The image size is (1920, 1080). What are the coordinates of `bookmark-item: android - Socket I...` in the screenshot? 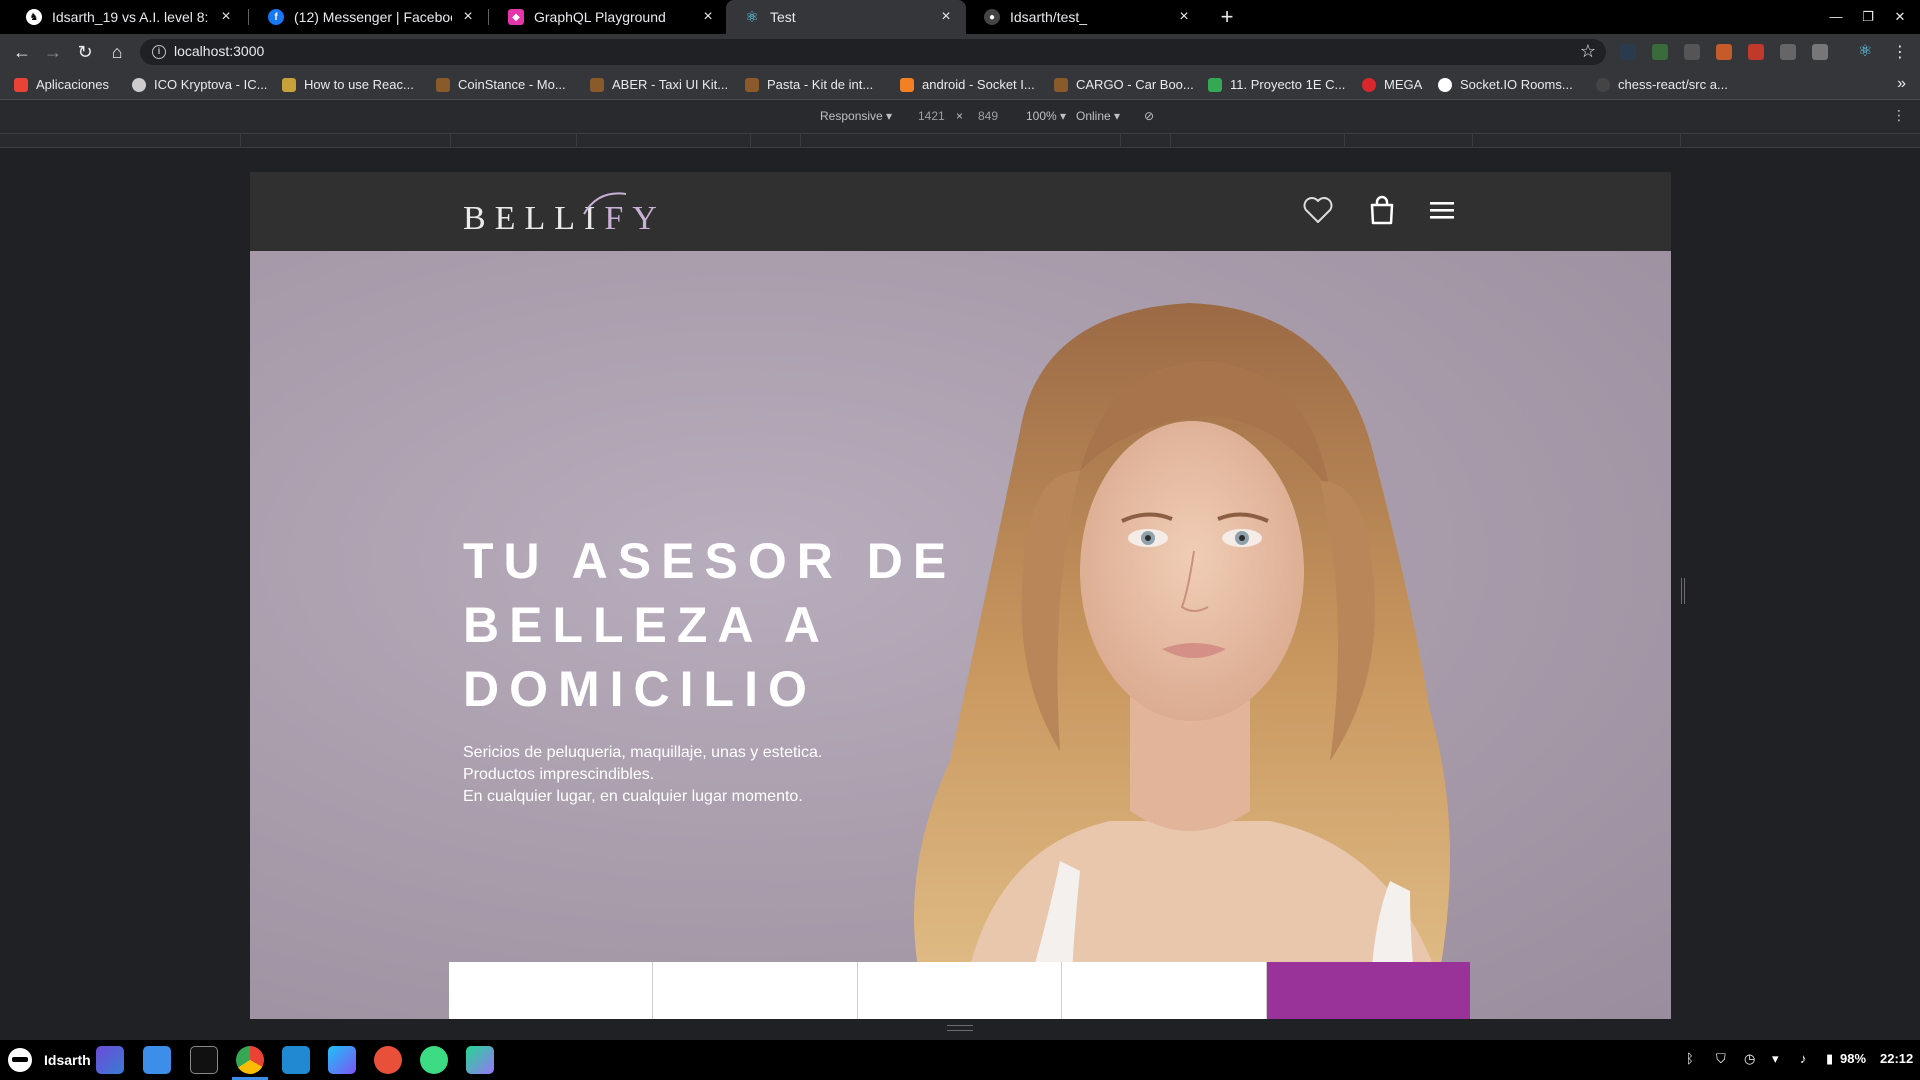 It's located at (967, 84).